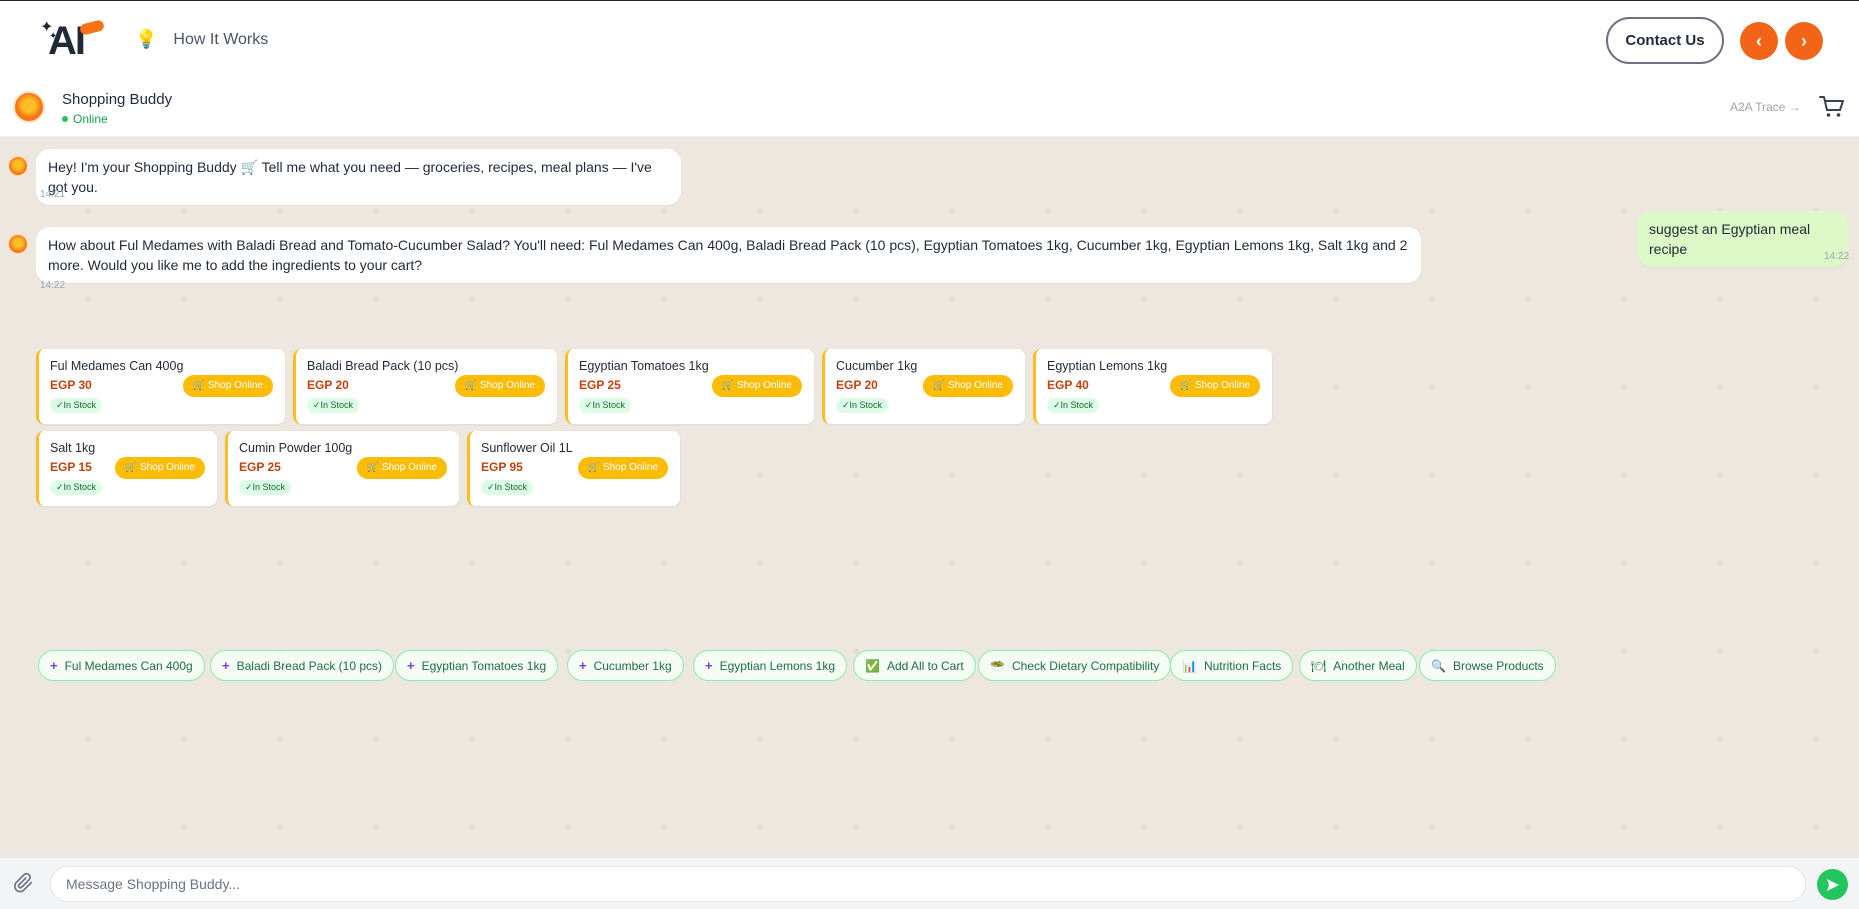 This screenshot has height=909, width=1859. What do you see at coordinates (71, 467) in the screenshot?
I see `product-price: EGP 15` at bounding box center [71, 467].